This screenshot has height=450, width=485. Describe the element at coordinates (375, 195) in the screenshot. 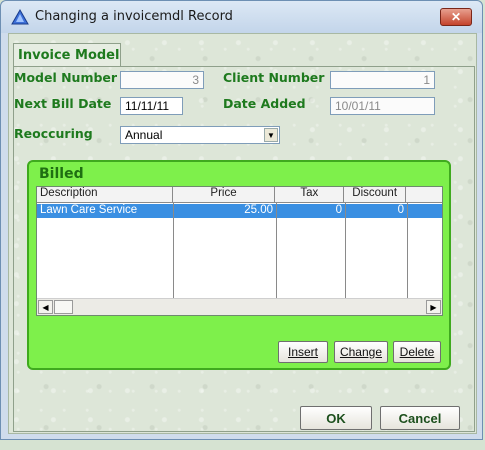

I see `column-header-discount: Discount` at that location.